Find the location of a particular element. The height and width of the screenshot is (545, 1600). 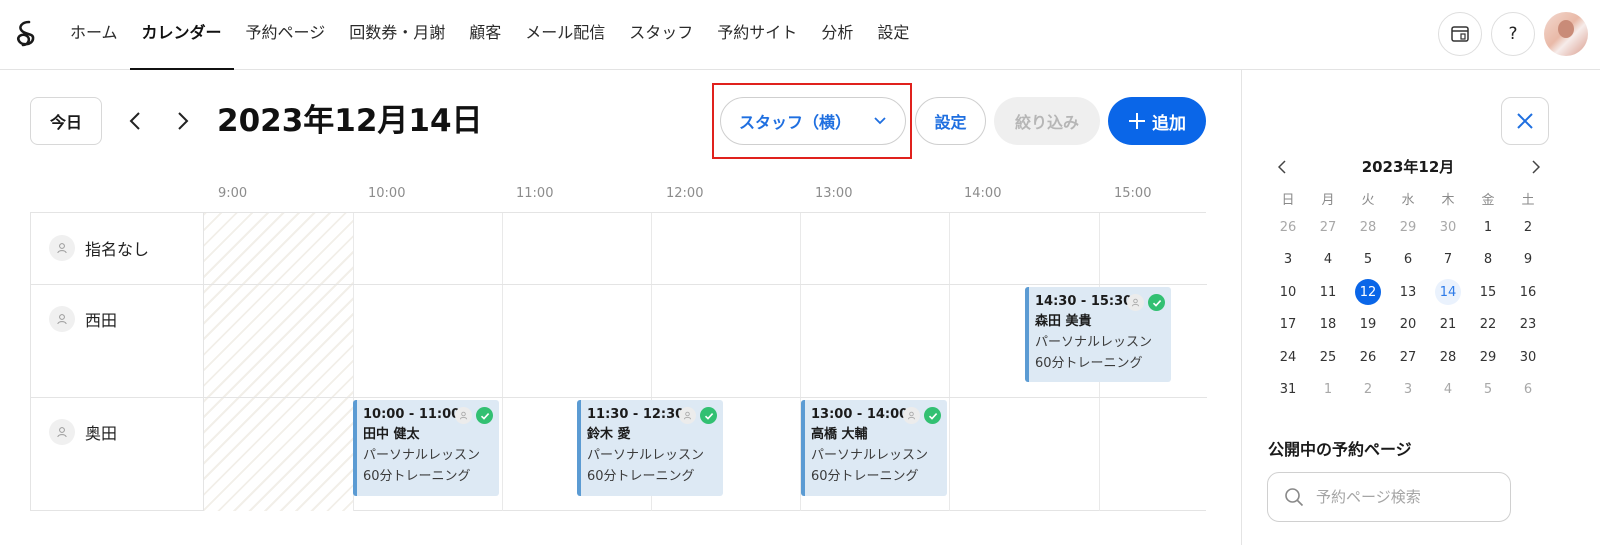

booking-page-search is located at coordinates (1389, 497).